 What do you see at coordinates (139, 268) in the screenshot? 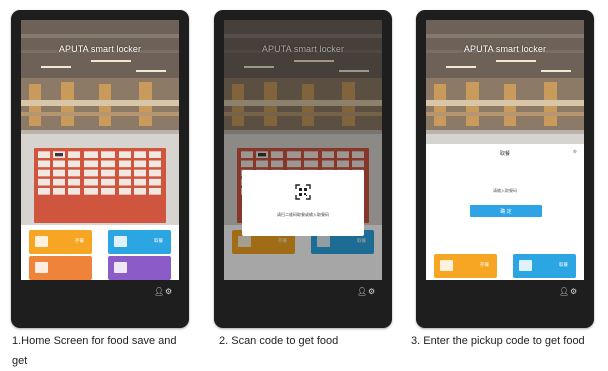
I see `fourth-tile` at bounding box center [139, 268].